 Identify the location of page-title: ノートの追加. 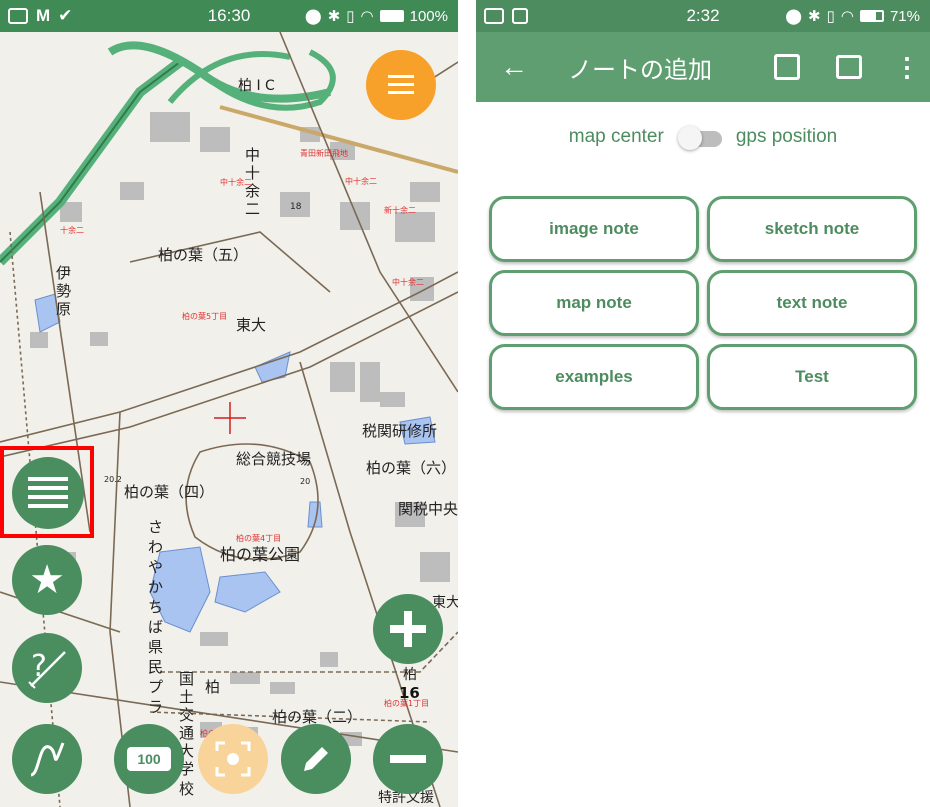
(640, 70).